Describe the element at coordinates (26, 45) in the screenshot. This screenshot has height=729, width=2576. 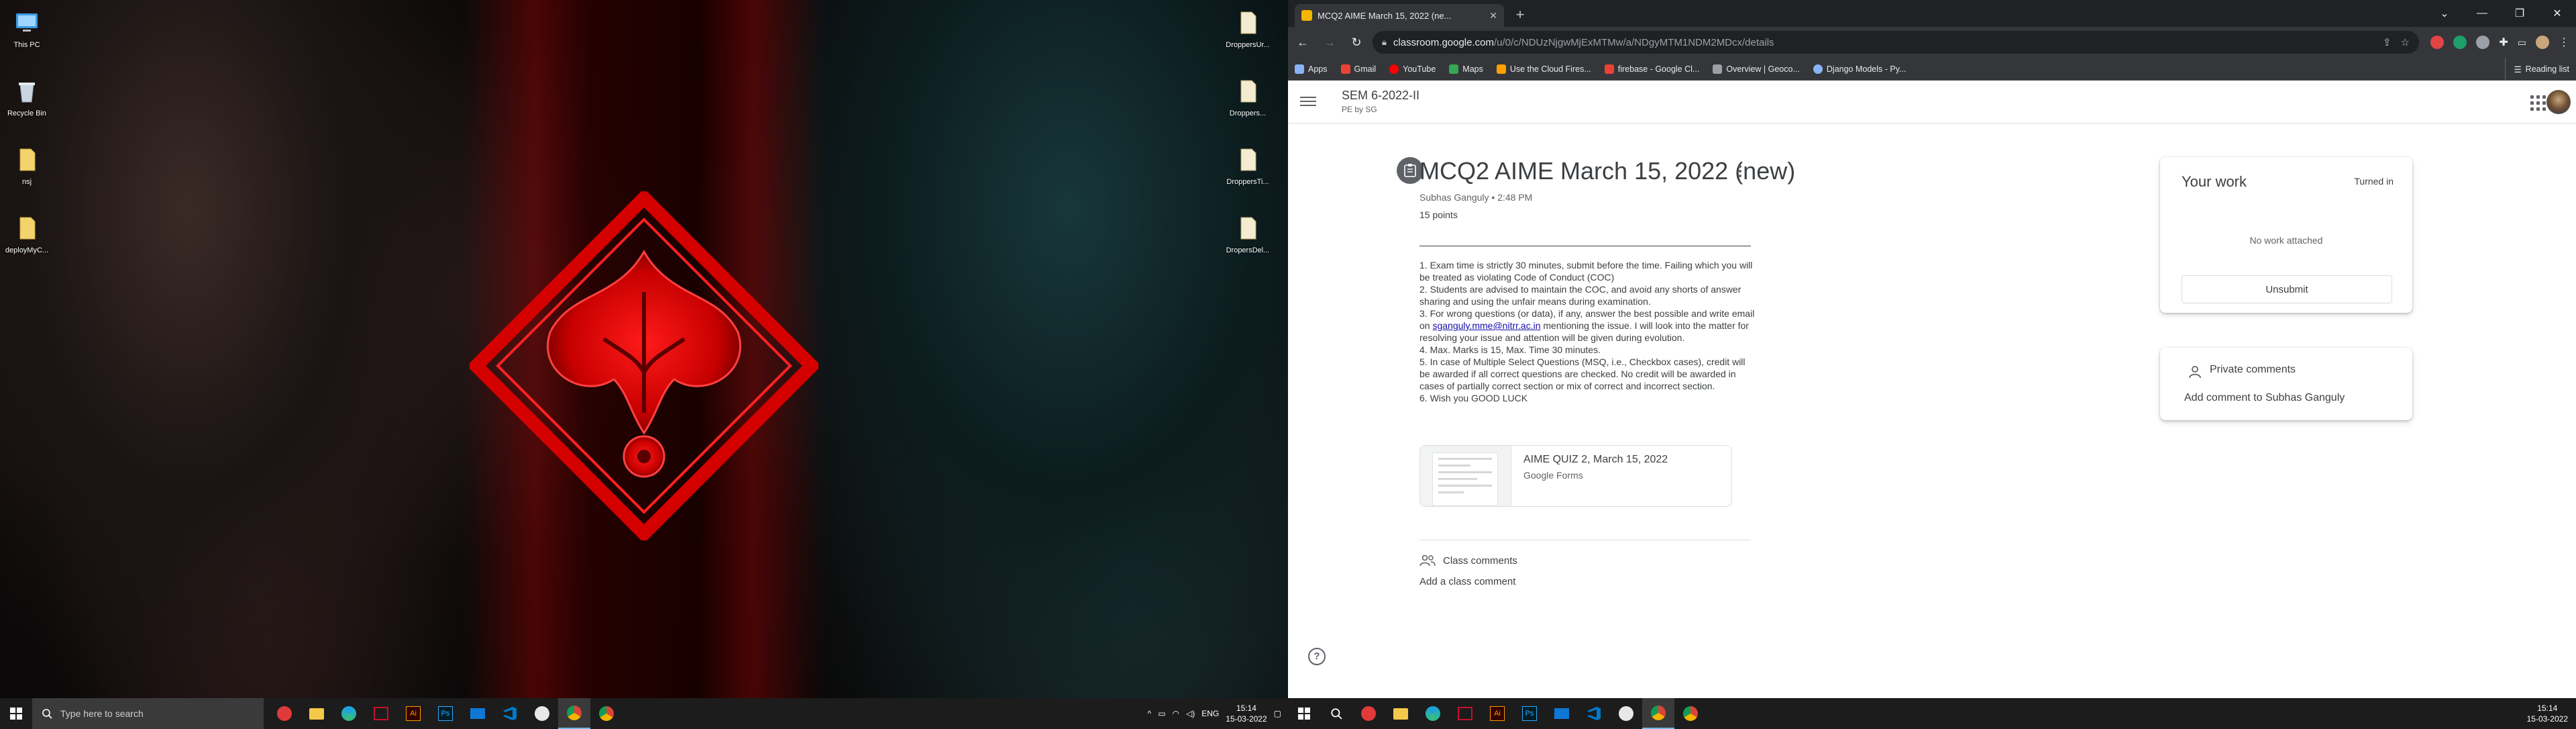
I see `desktop-icon-label: This PC` at that location.